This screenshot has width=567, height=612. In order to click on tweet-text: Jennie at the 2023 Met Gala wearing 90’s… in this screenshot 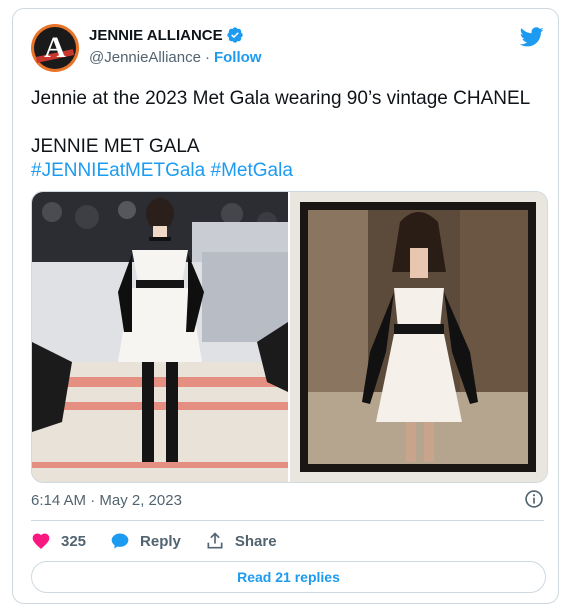, I will do `click(288, 135)`.